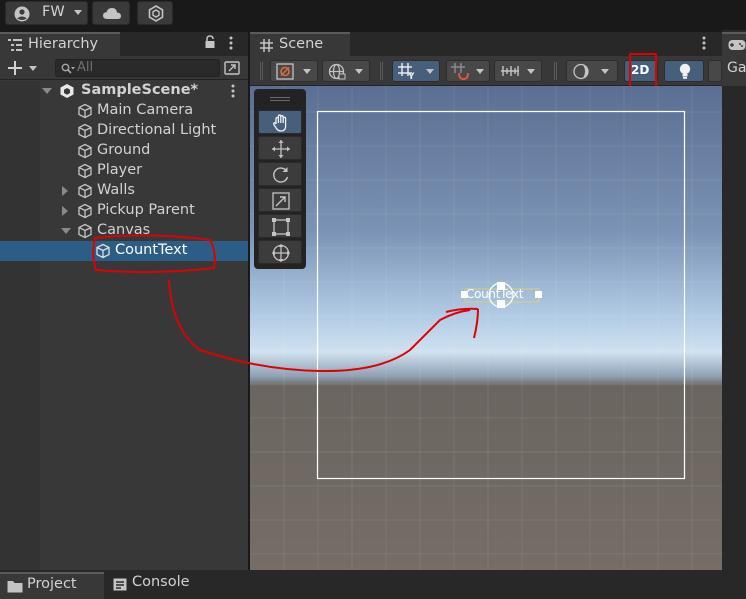 The height and width of the screenshot is (599, 746). I want to click on annotation-arrow-line, so click(319, 326).